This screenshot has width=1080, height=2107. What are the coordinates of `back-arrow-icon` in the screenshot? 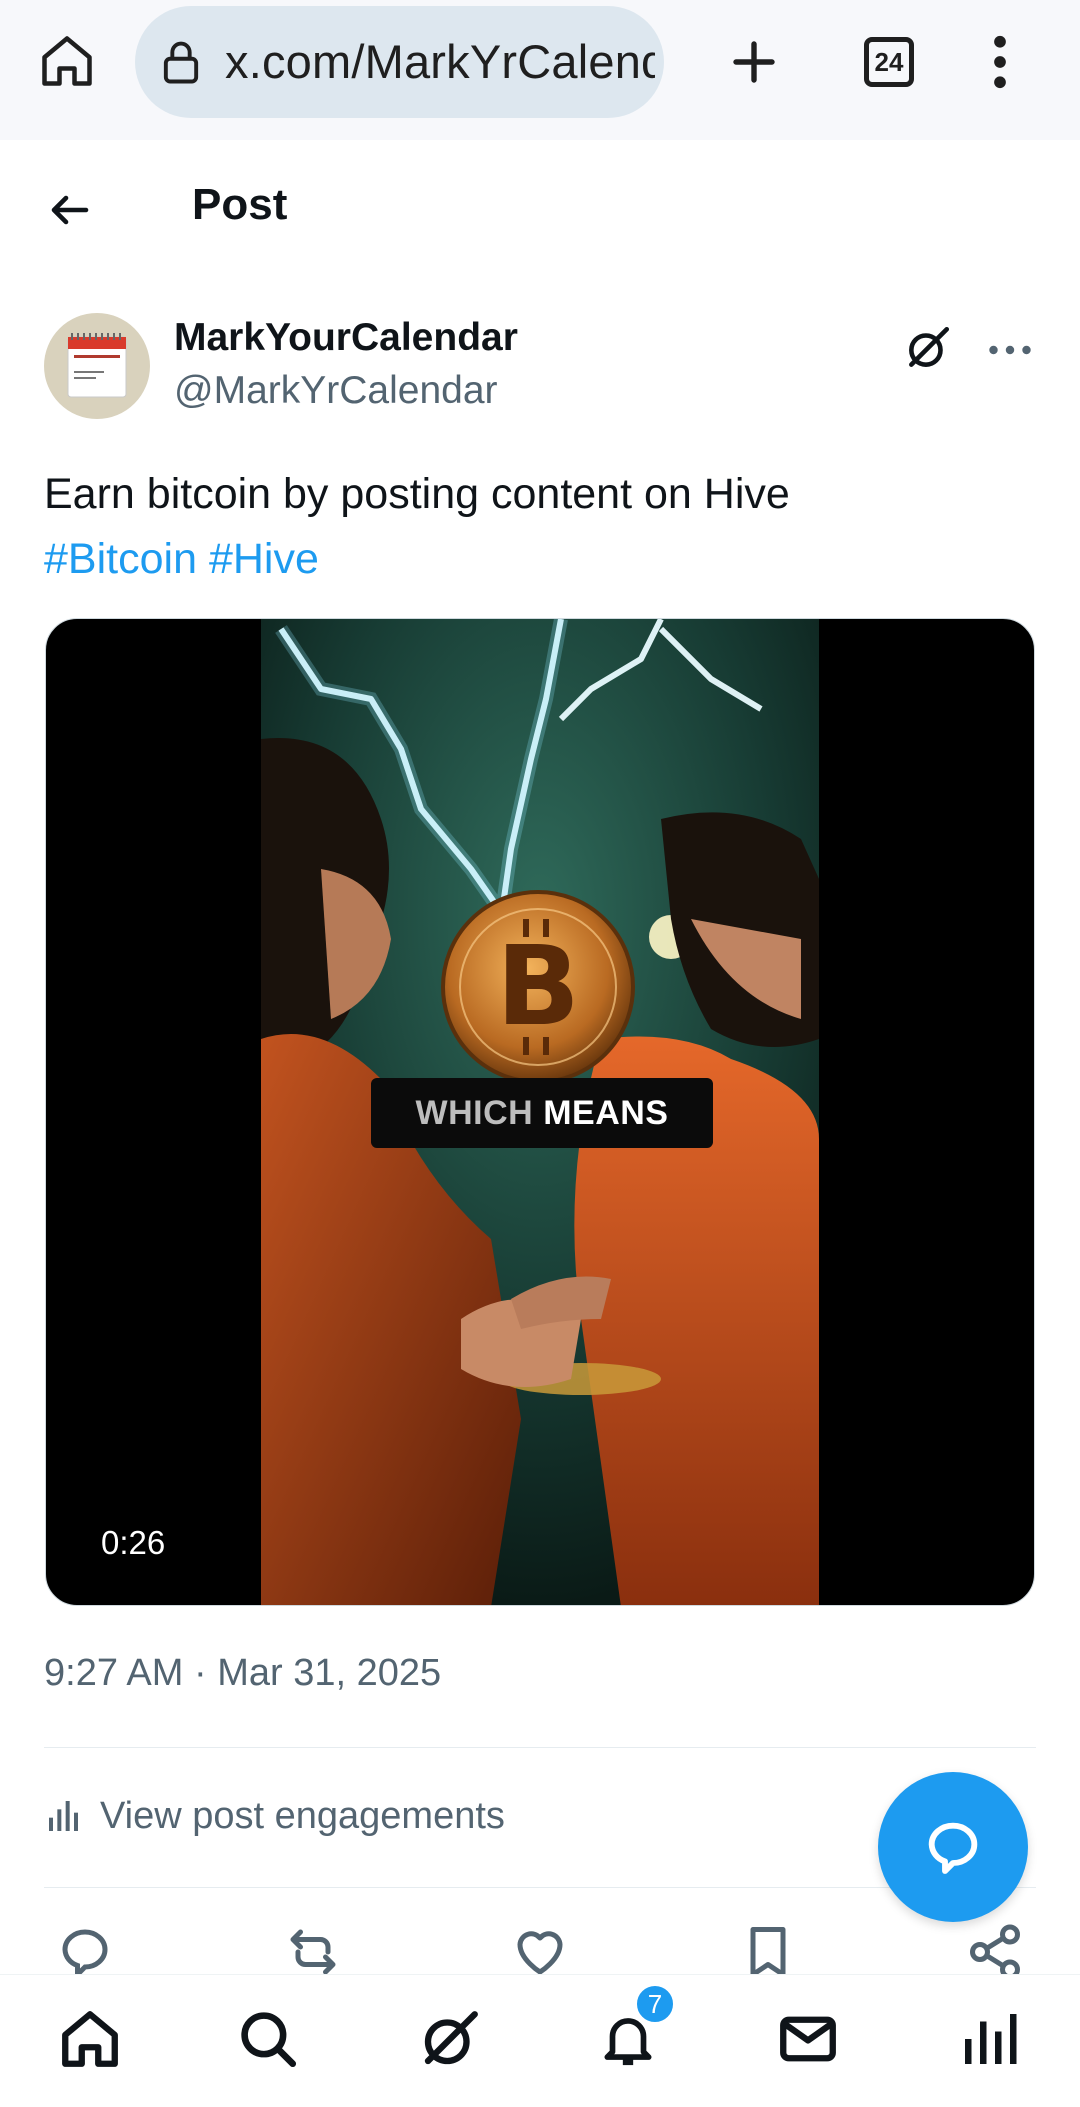 It's located at (70, 210).